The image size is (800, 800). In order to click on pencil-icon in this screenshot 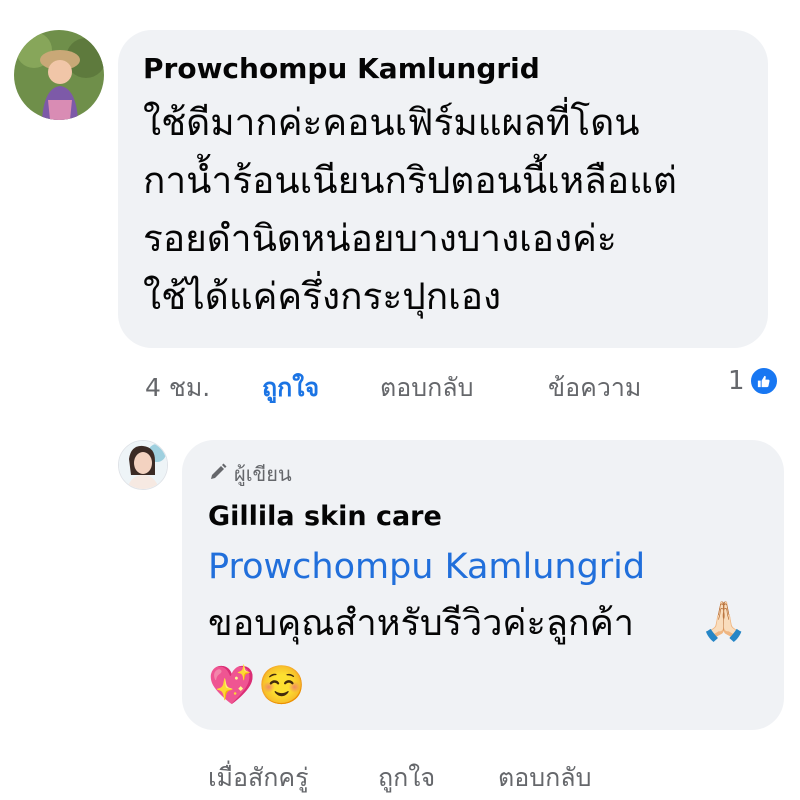, I will do `click(218, 474)`.